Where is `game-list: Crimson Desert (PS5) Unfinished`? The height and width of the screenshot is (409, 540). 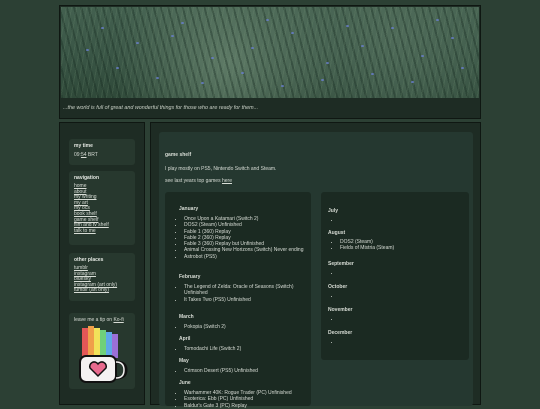
game-list: Crimson Desert (PS5) Unfinished is located at coordinates (239, 371).